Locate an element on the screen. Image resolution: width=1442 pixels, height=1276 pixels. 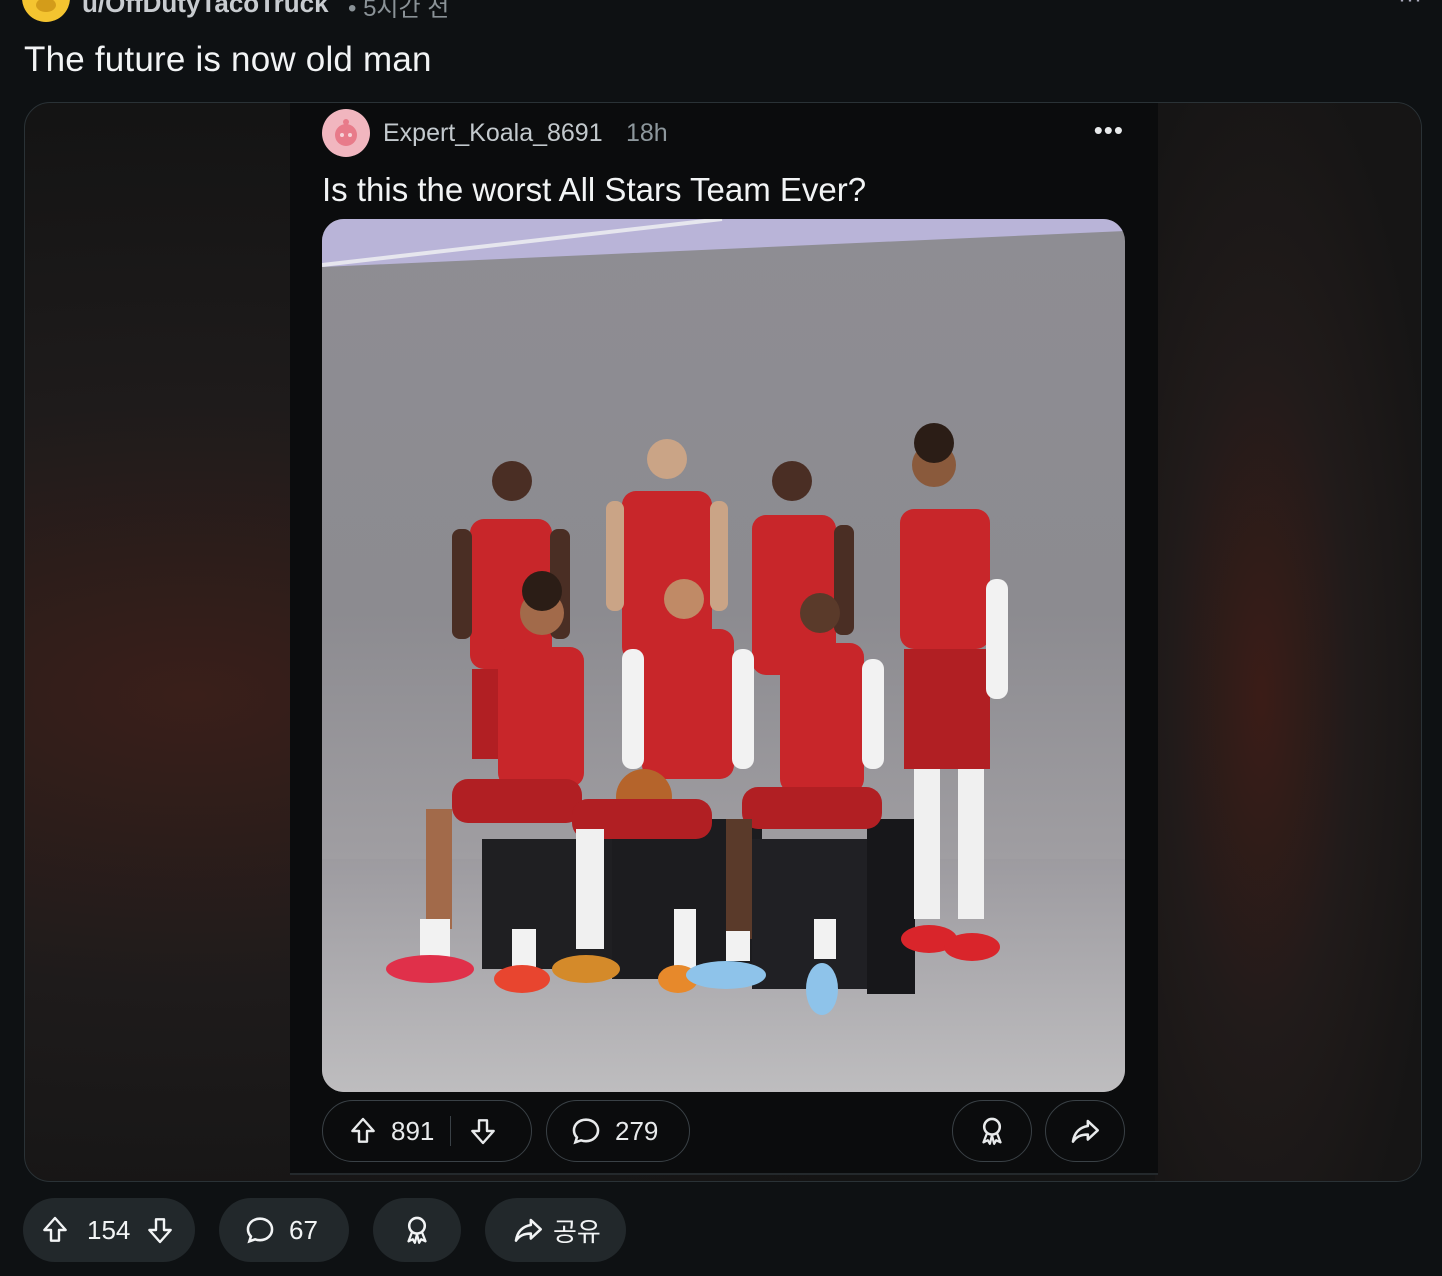
vote-button-group: 154 is located at coordinates (109, 1230).